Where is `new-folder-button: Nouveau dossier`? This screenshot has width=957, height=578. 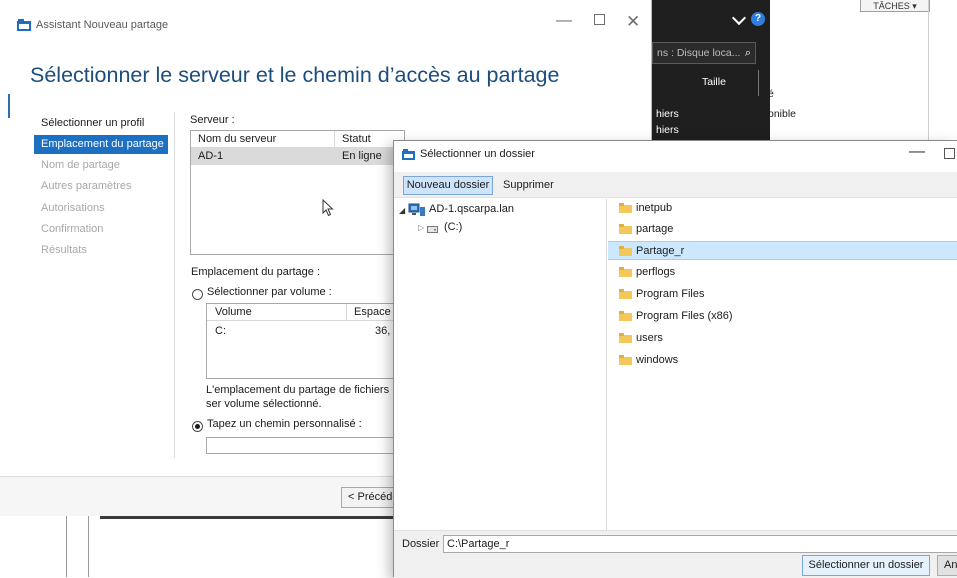
new-folder-button: Nouveau dossier is located at coordinates (448, 185).